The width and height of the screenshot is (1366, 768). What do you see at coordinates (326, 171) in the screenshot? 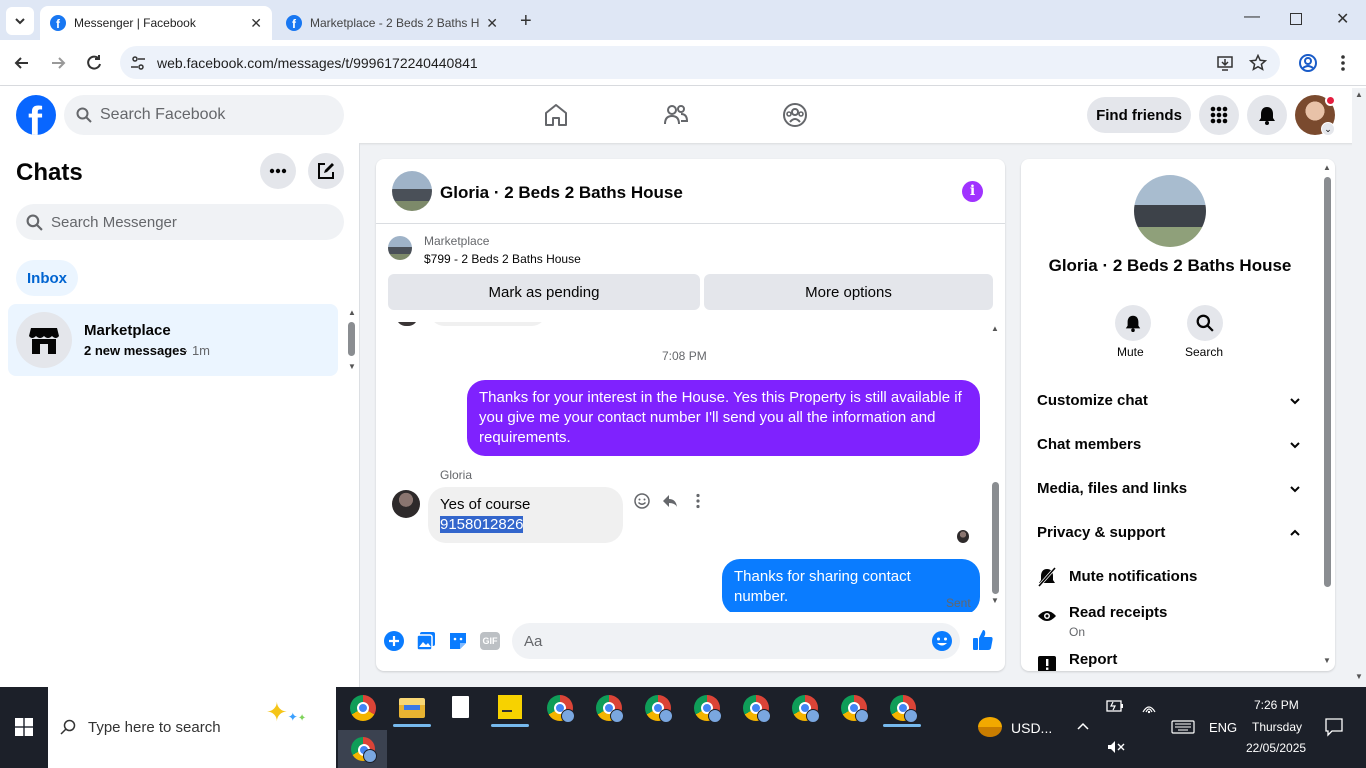
I see `new-message-button` at bounding box center [326, 171].